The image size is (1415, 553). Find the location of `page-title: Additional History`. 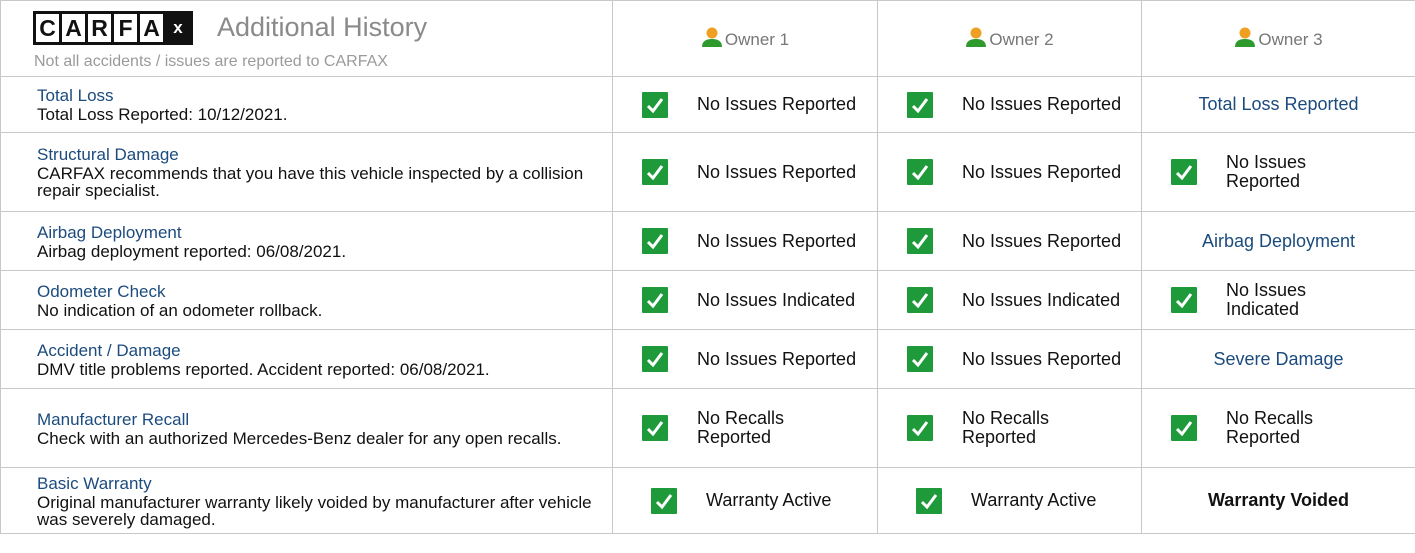

page-title: Additional History is located at coordinates (322, 27).